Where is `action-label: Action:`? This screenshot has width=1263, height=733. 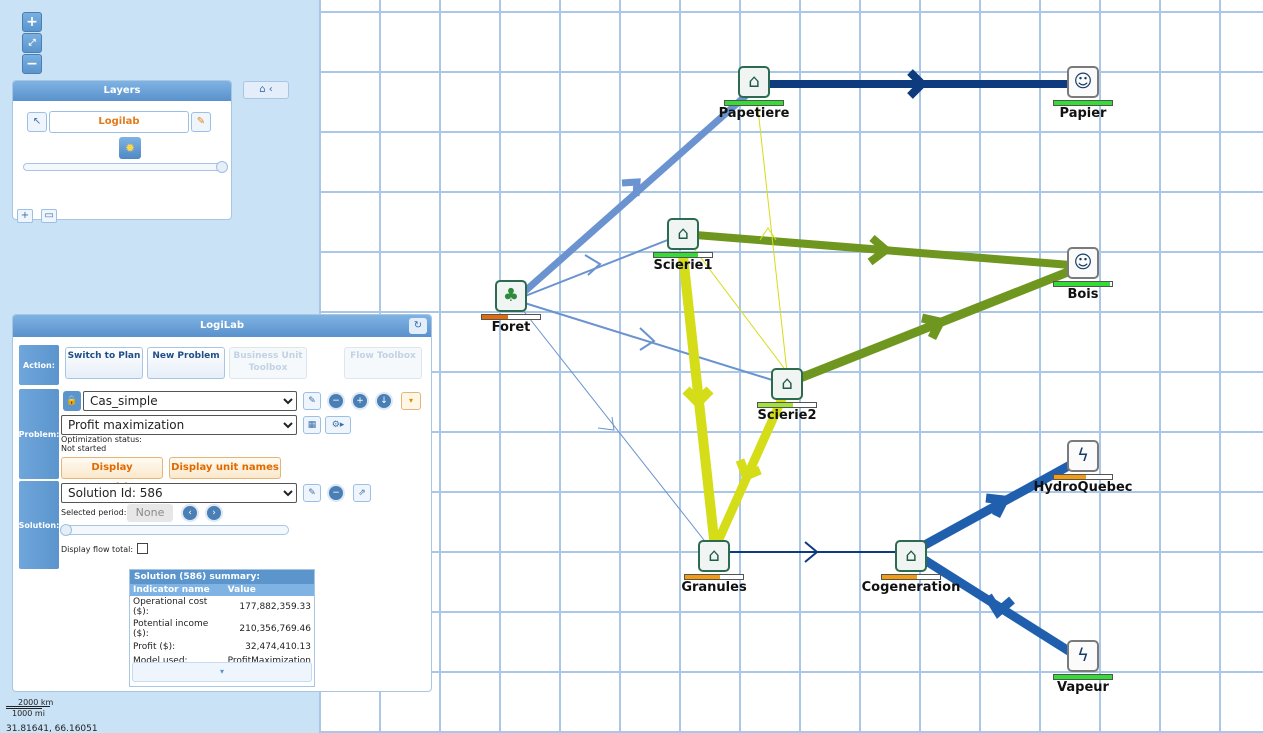 action-label: Action: is located at coordinates (39, 365).